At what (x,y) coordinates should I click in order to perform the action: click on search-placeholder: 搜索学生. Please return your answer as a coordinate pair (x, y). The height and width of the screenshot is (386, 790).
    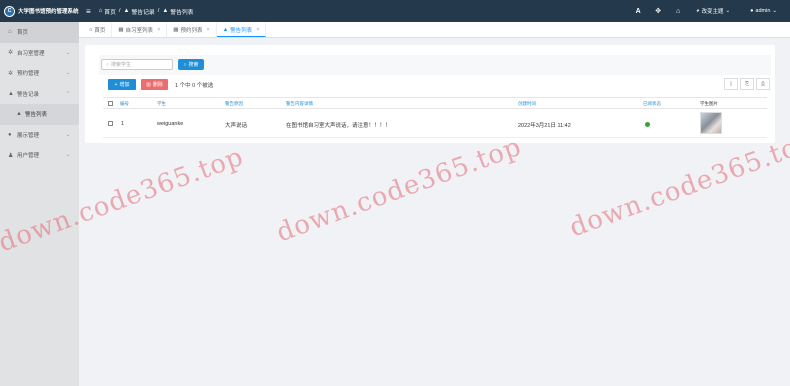
    Looking at the image, I should click on (121, 65).